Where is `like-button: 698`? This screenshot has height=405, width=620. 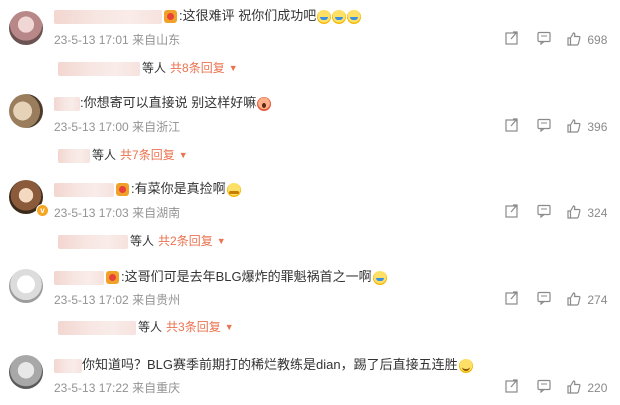 like-button: 698 is located at coordinates (587, 40).